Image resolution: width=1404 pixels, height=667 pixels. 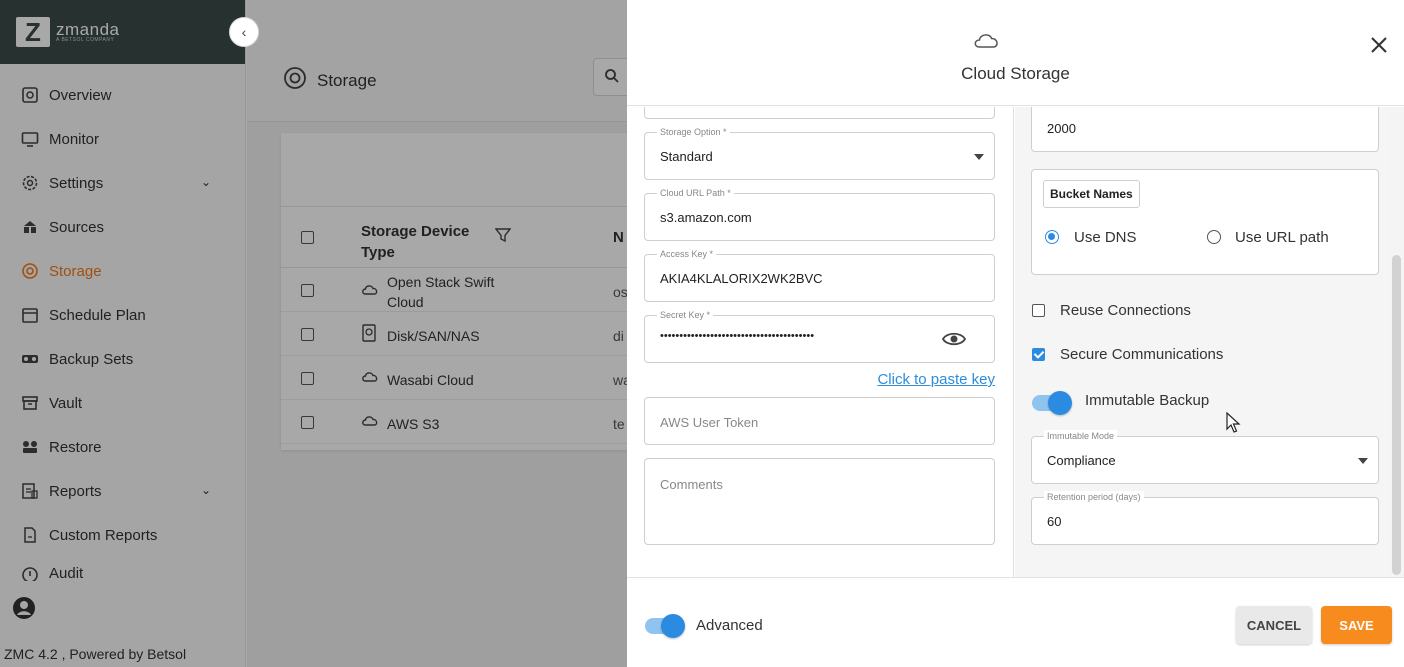 What do you see at coordinates (693, 132) in the screenshot?
I see `field-label: Storage Option *` at bounding box center [693, 132].